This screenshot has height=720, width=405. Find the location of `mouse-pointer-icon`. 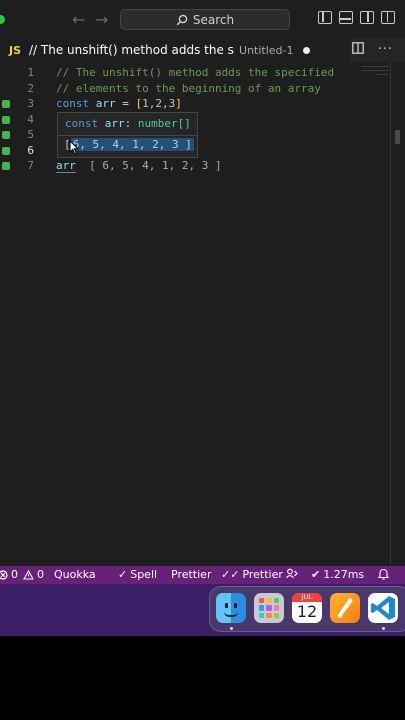

mouse-pointer-icon is located at coordinates (74, 149).